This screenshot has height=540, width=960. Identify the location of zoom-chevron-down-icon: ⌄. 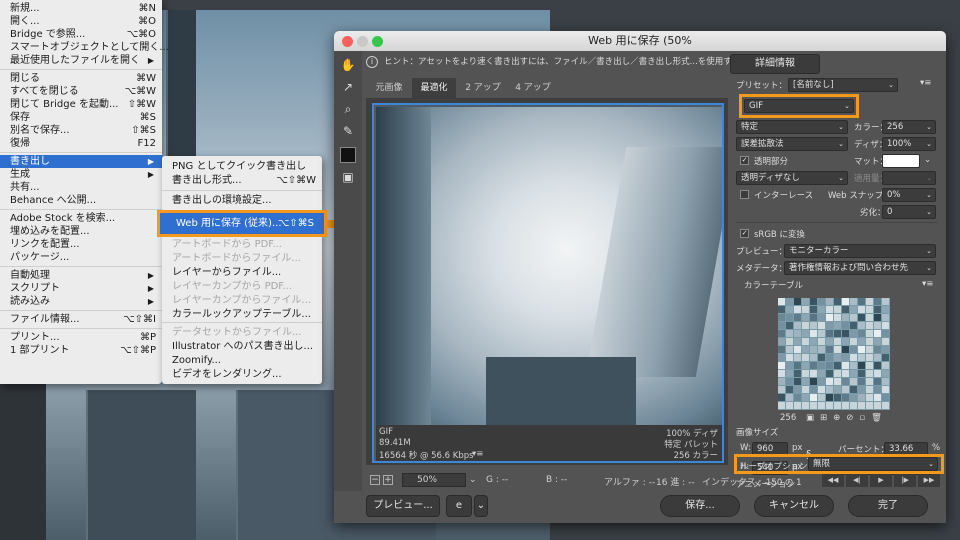
(473, 480).